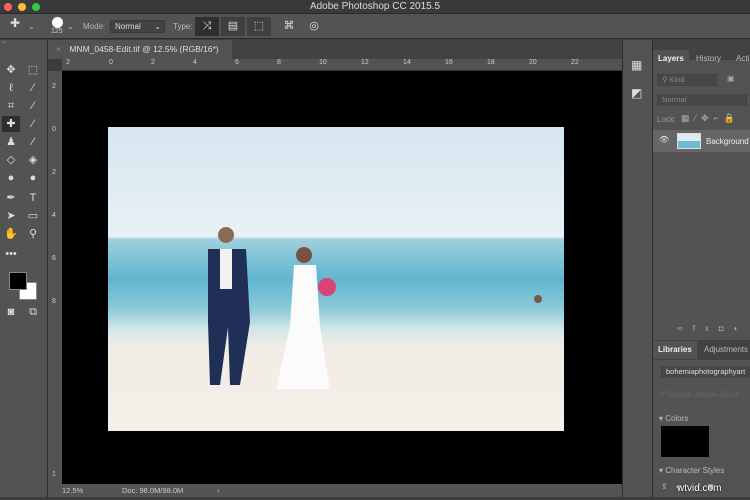 This screenshot has width=750, height=500. What do you see at coordinates (8, 7) in the screenshot?
I see `close-window-button` at bounding box center [8, 7].